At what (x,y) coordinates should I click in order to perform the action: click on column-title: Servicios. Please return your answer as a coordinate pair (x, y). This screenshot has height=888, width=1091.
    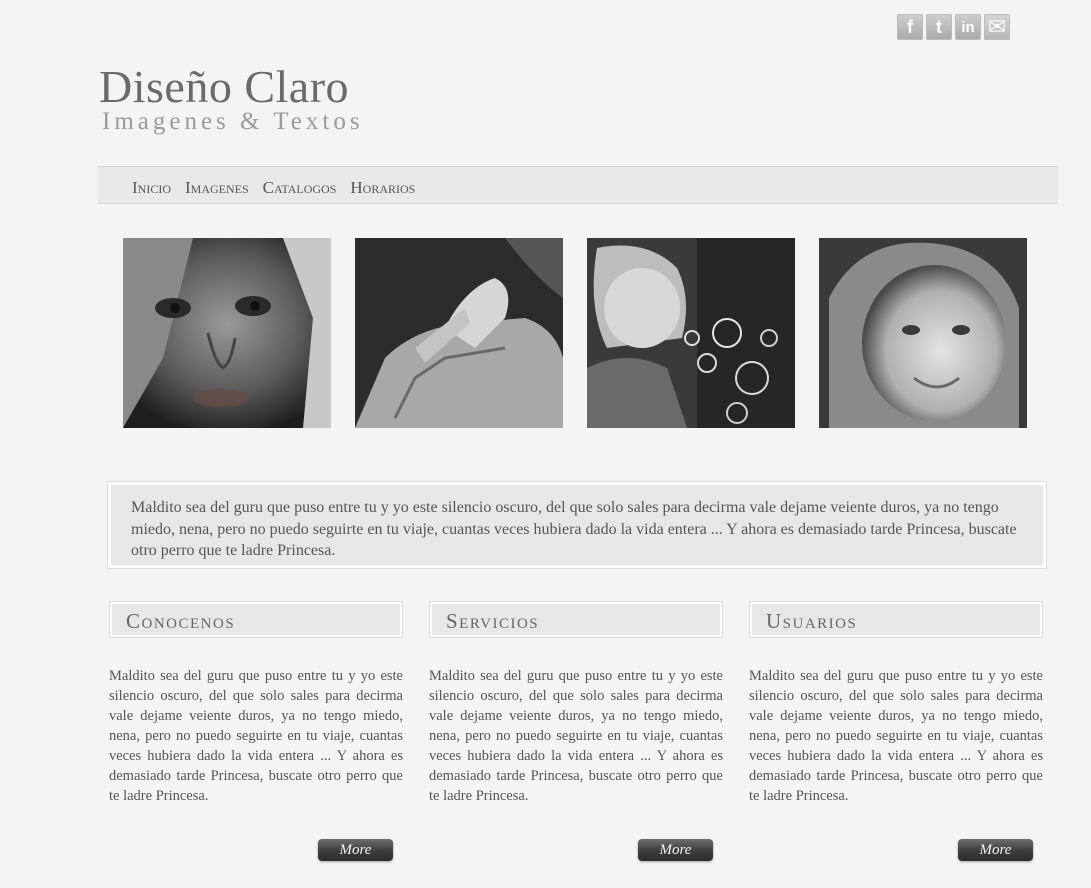
    Looking at the image, I should click on (576, 619).